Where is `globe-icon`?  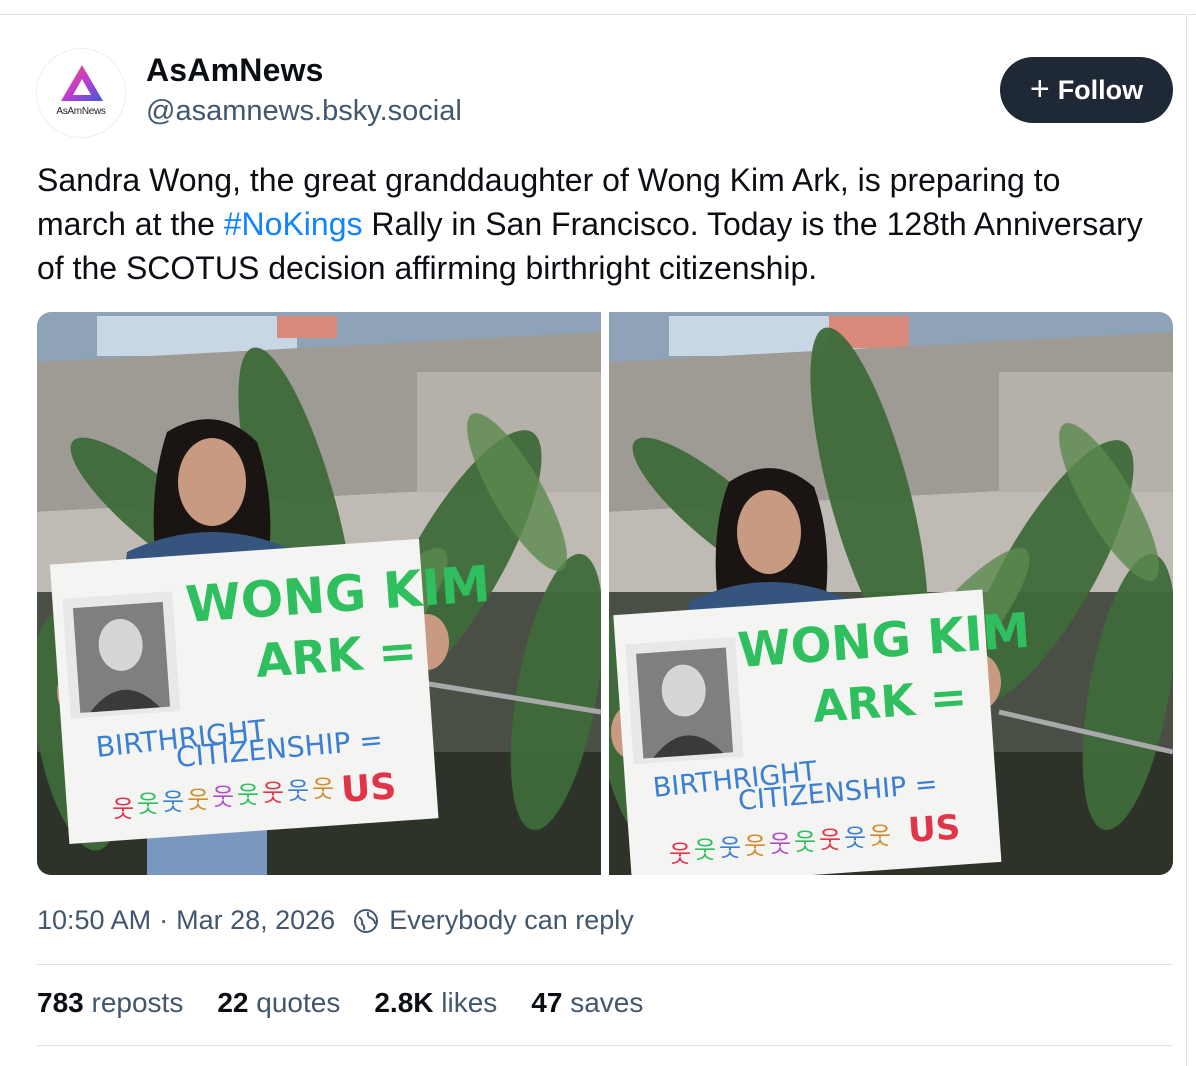 globe-icon is located at coordinates (366, 920).